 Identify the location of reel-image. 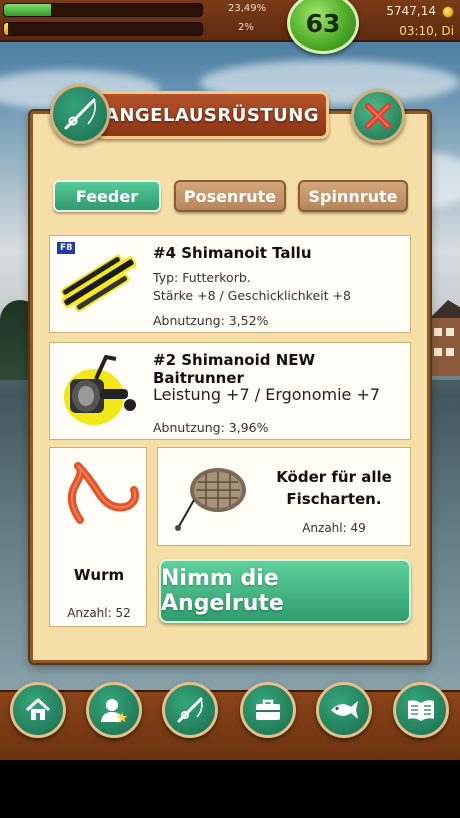
(100, 389).